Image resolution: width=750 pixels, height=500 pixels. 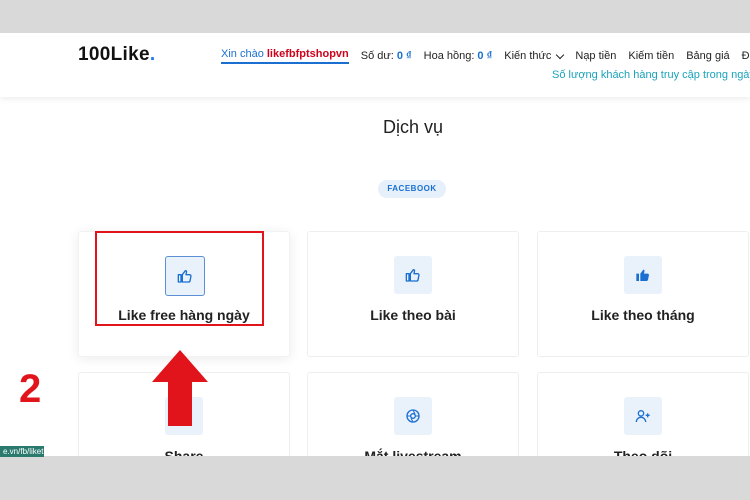 What do you see at coordinates (377, 56) in the screenshot?
I see `balance-label: Số dư:` at bounding box center [377, 56].